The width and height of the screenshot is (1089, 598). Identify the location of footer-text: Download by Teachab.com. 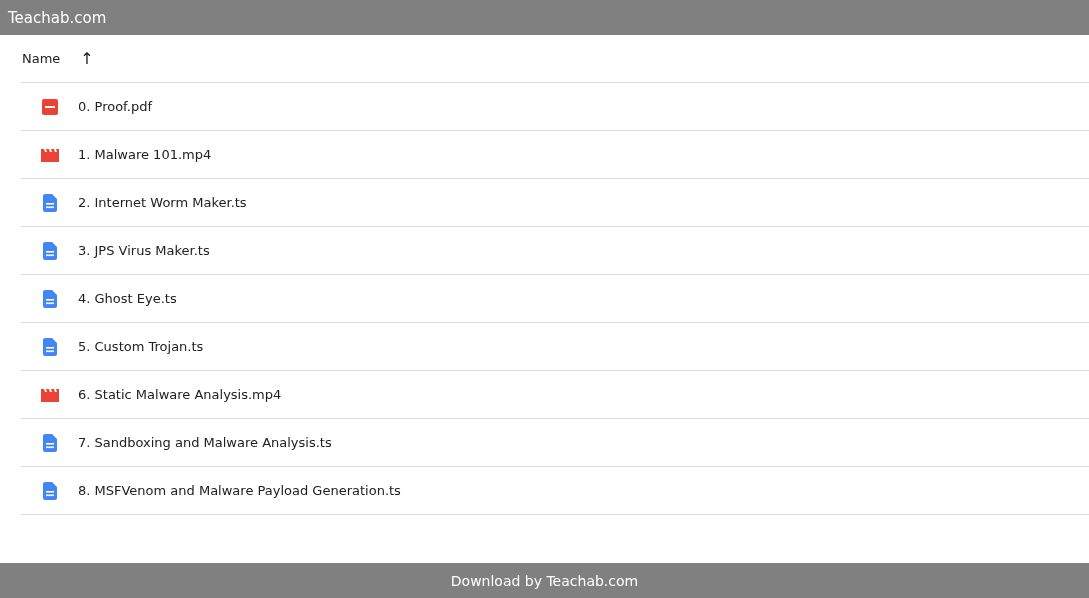
(544, 580).